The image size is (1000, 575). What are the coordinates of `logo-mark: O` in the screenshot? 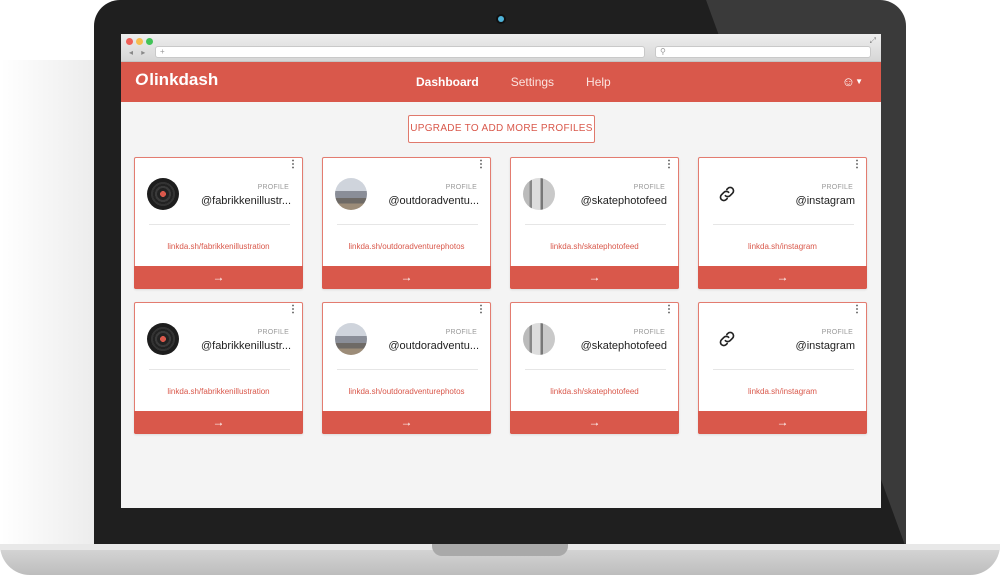 It's located at (142, 79).